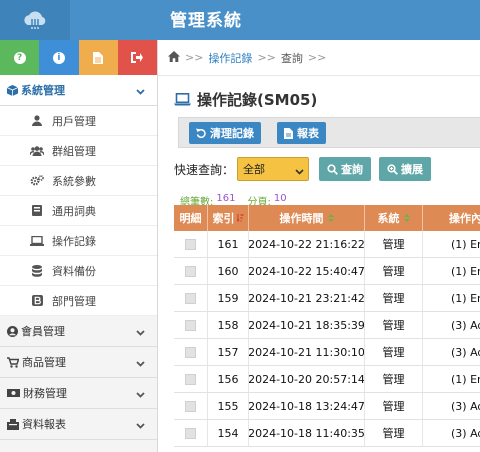  I want to click on column-header-label: 索引, so click(223, 218).